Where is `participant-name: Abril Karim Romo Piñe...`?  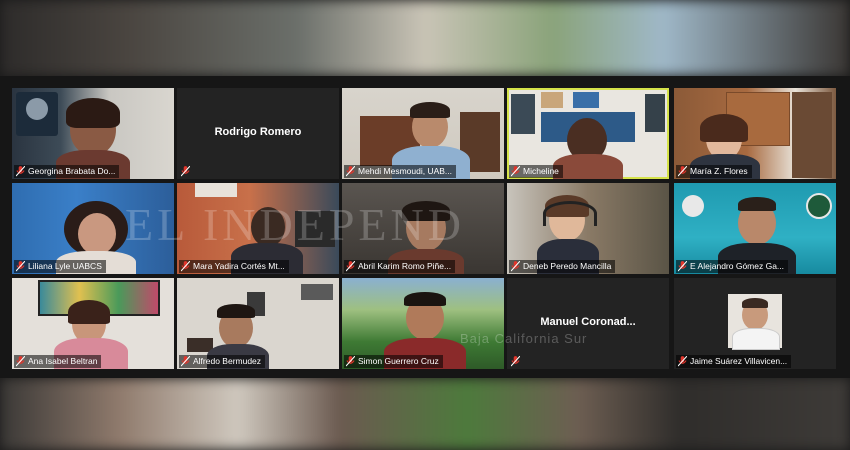
participant-name: Abril Karim Romo Piñe... is located at coordinates (400, 266).